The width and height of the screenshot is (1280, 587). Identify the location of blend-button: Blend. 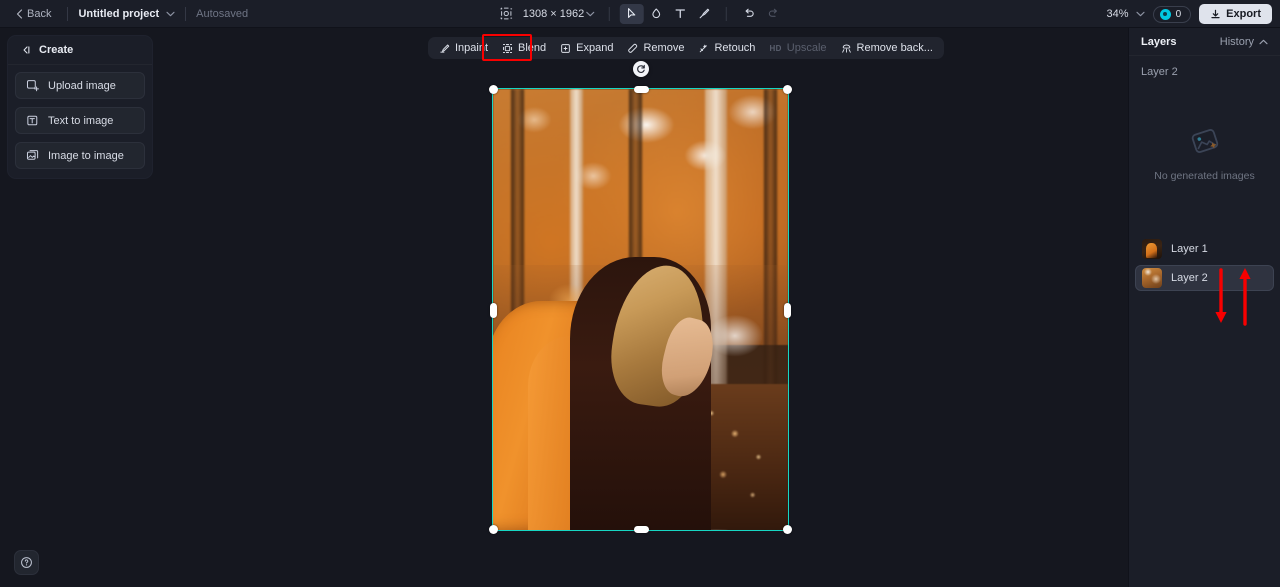
(524, 48).